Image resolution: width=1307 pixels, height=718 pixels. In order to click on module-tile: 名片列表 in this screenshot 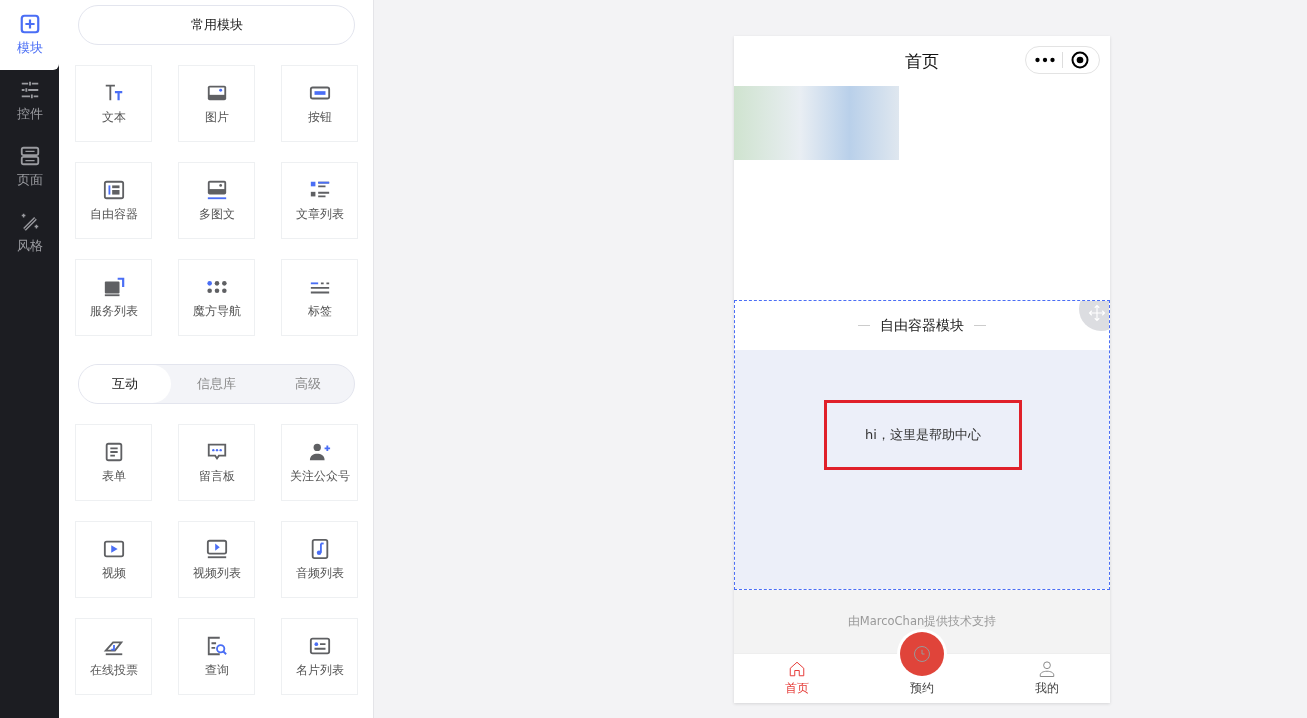, I will do `click(319, 656)`.